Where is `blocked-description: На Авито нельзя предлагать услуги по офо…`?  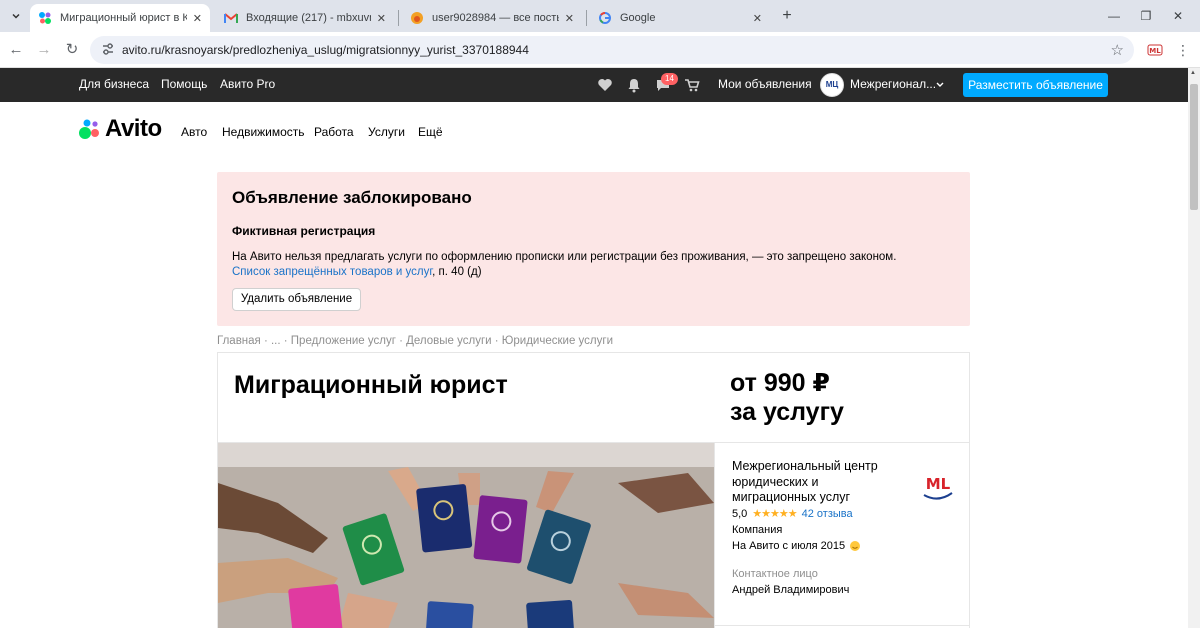
blocked-description: На Авито нельзя предлагать услуги по офо… is located at coordinates (564, 257).